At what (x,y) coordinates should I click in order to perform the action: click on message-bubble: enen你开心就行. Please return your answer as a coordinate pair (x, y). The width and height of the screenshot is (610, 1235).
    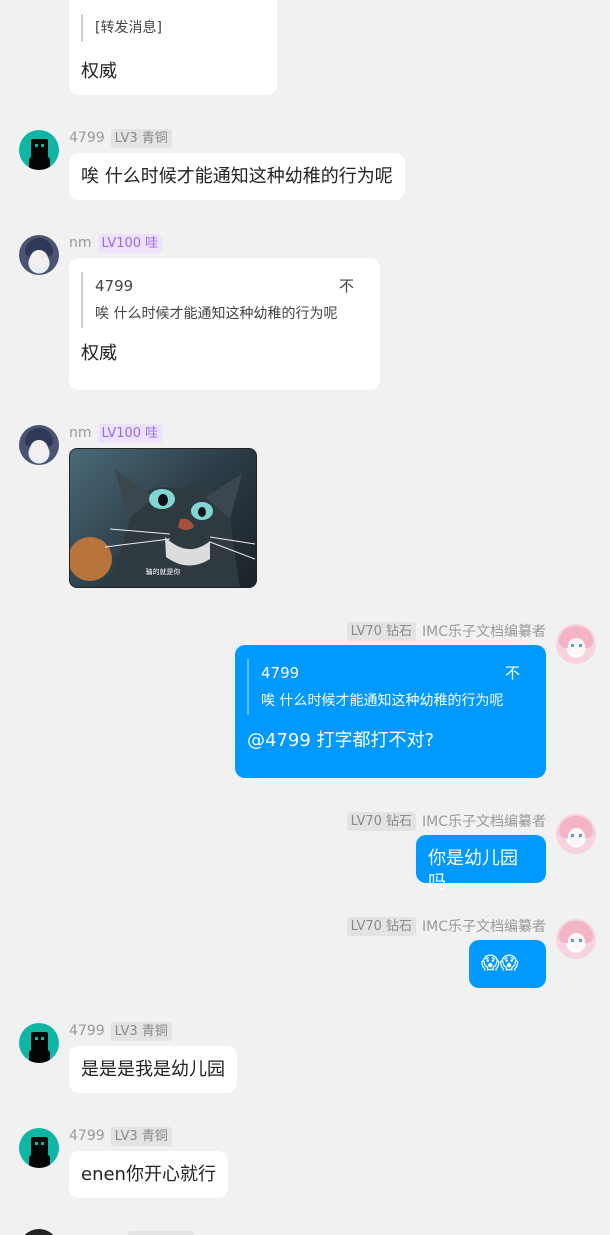
    Looking at the image, I should click on (148, 1174).